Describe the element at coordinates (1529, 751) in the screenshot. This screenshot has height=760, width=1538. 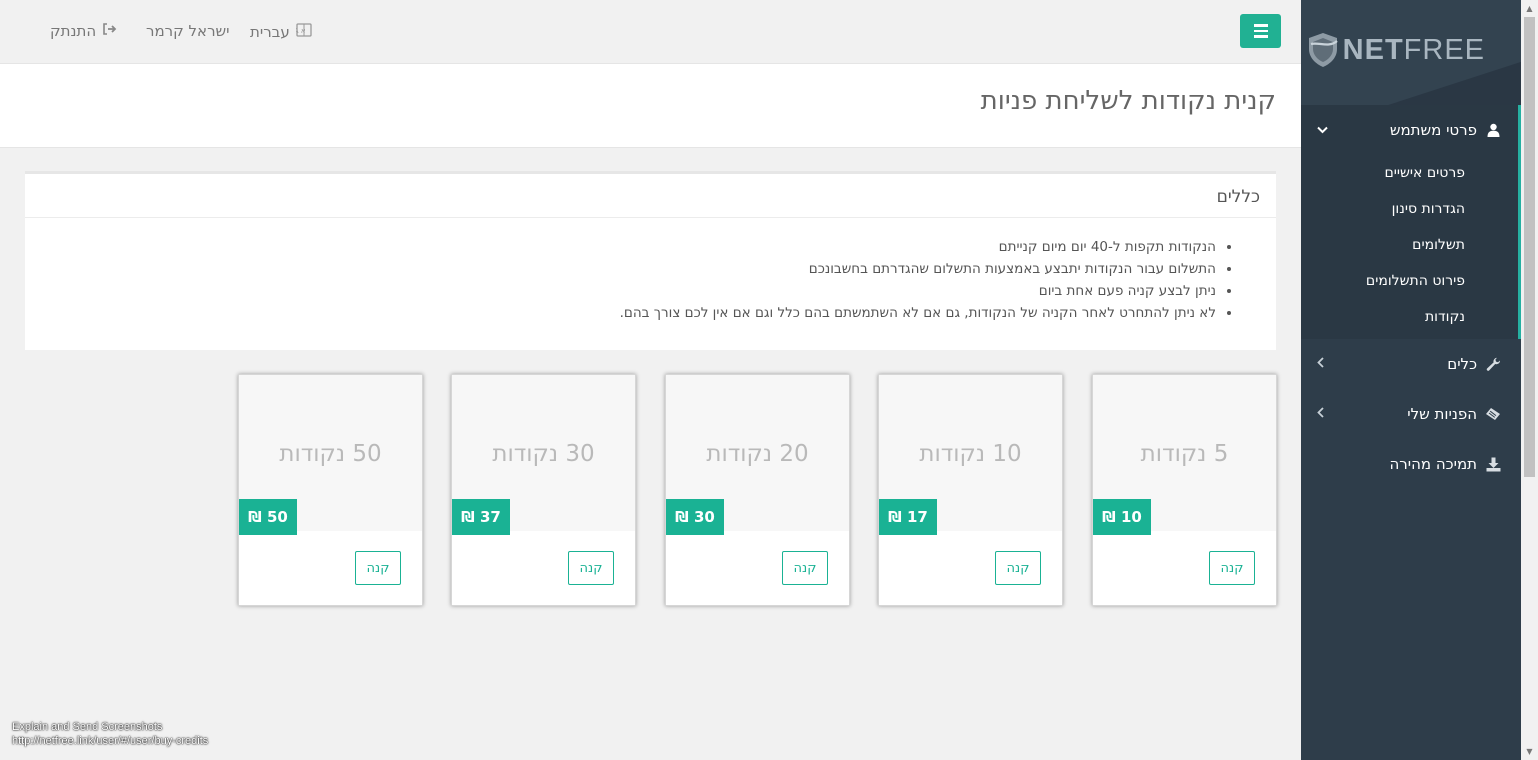
I see `scroll-down-arrow-icon: ▼` at that location.